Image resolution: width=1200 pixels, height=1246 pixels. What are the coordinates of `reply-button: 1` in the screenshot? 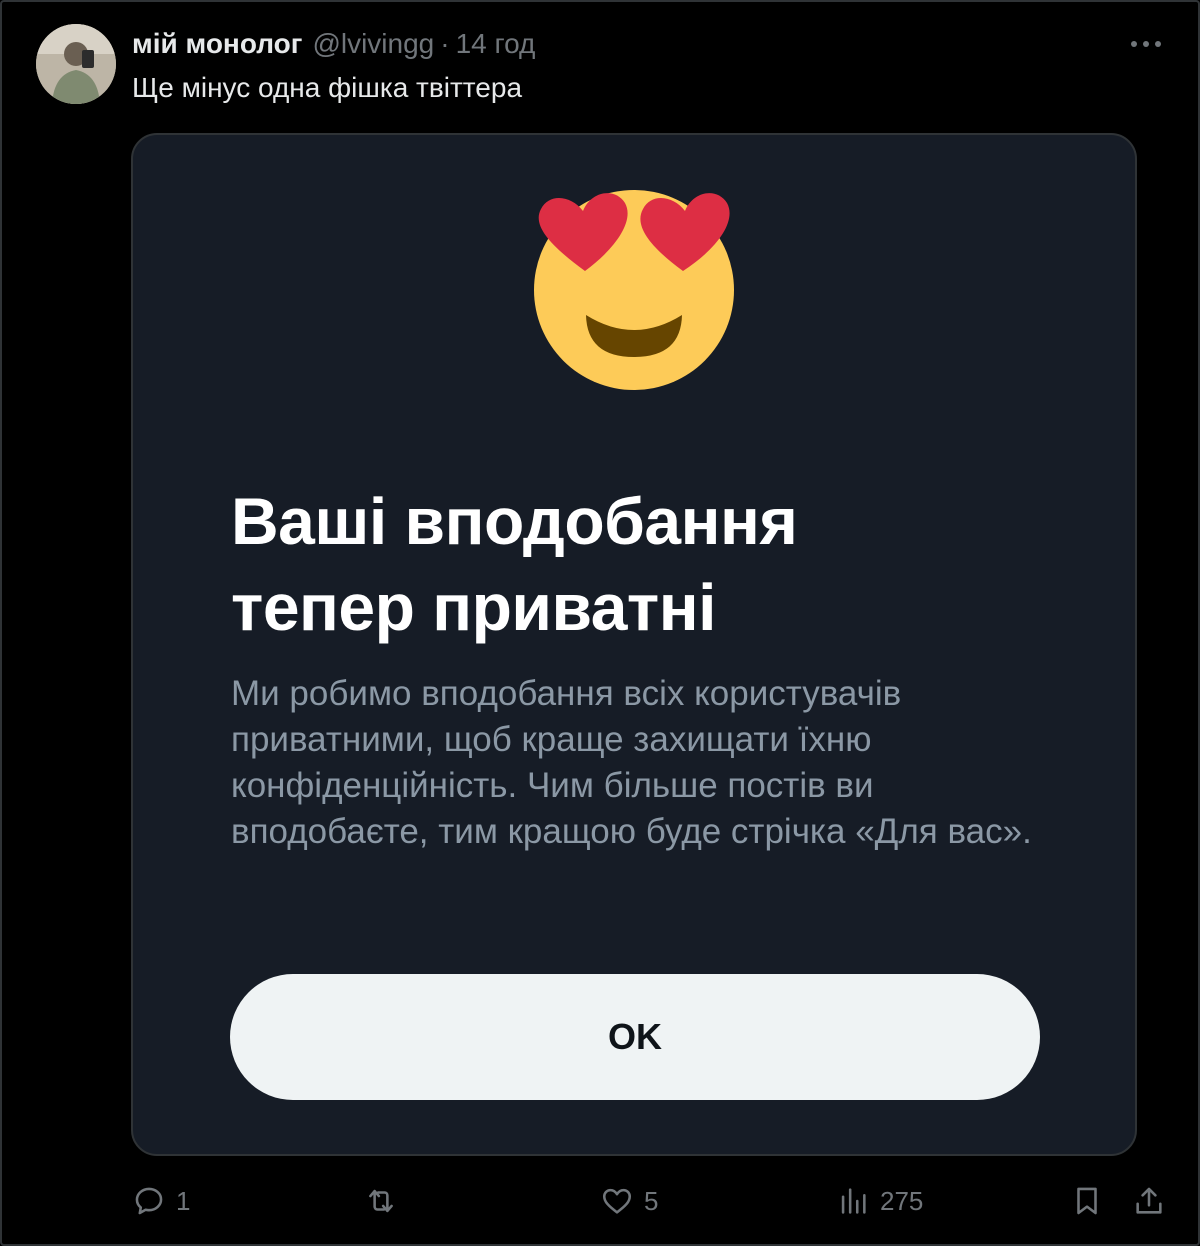 It's located at (161, 1201).